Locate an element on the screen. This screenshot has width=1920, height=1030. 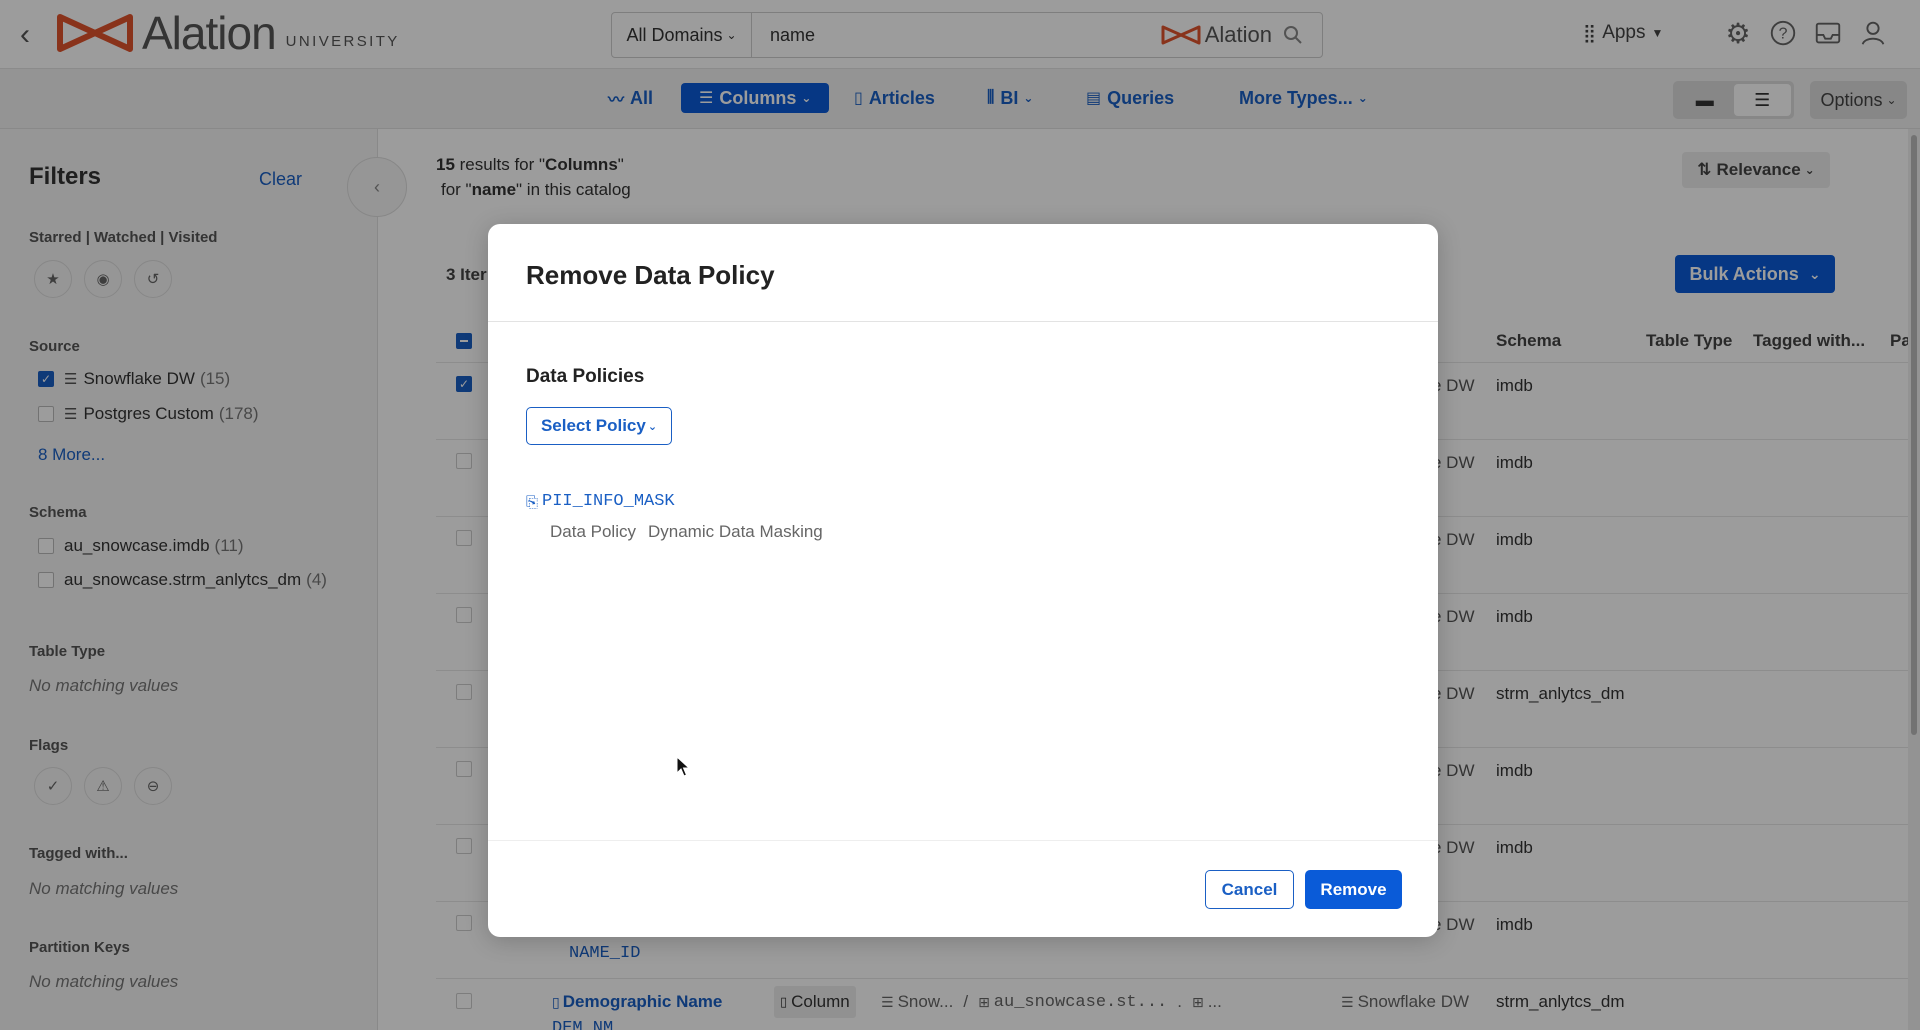
policy-link: ⎘ PII_INFO_MASK is located at coordinates (600, 501).